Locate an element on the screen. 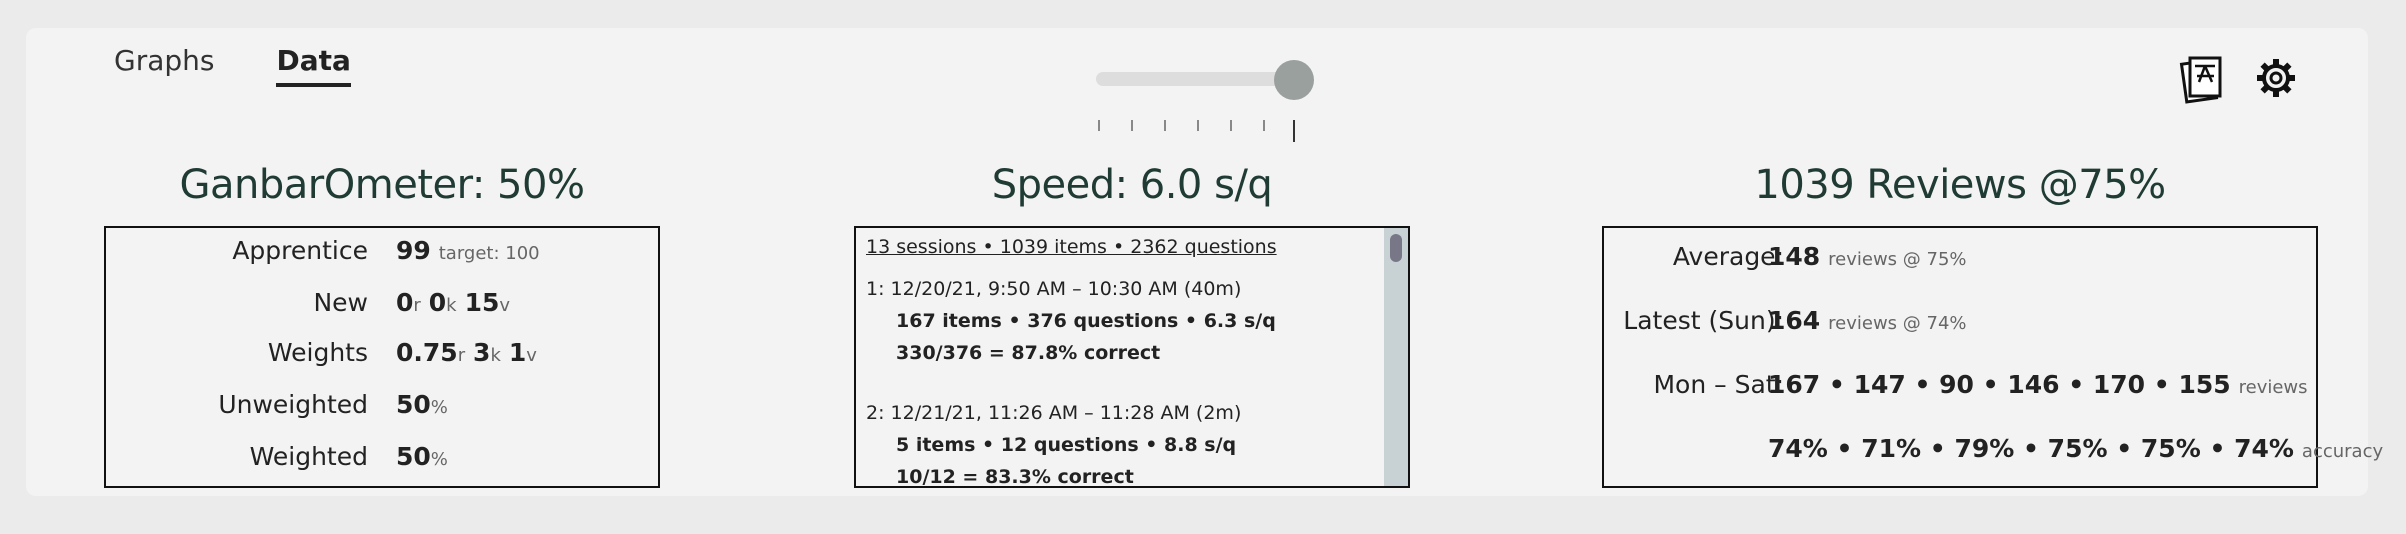 The height and width of the screenshot is (534, 2406). new-label: New is located at coordinates (340, 302).